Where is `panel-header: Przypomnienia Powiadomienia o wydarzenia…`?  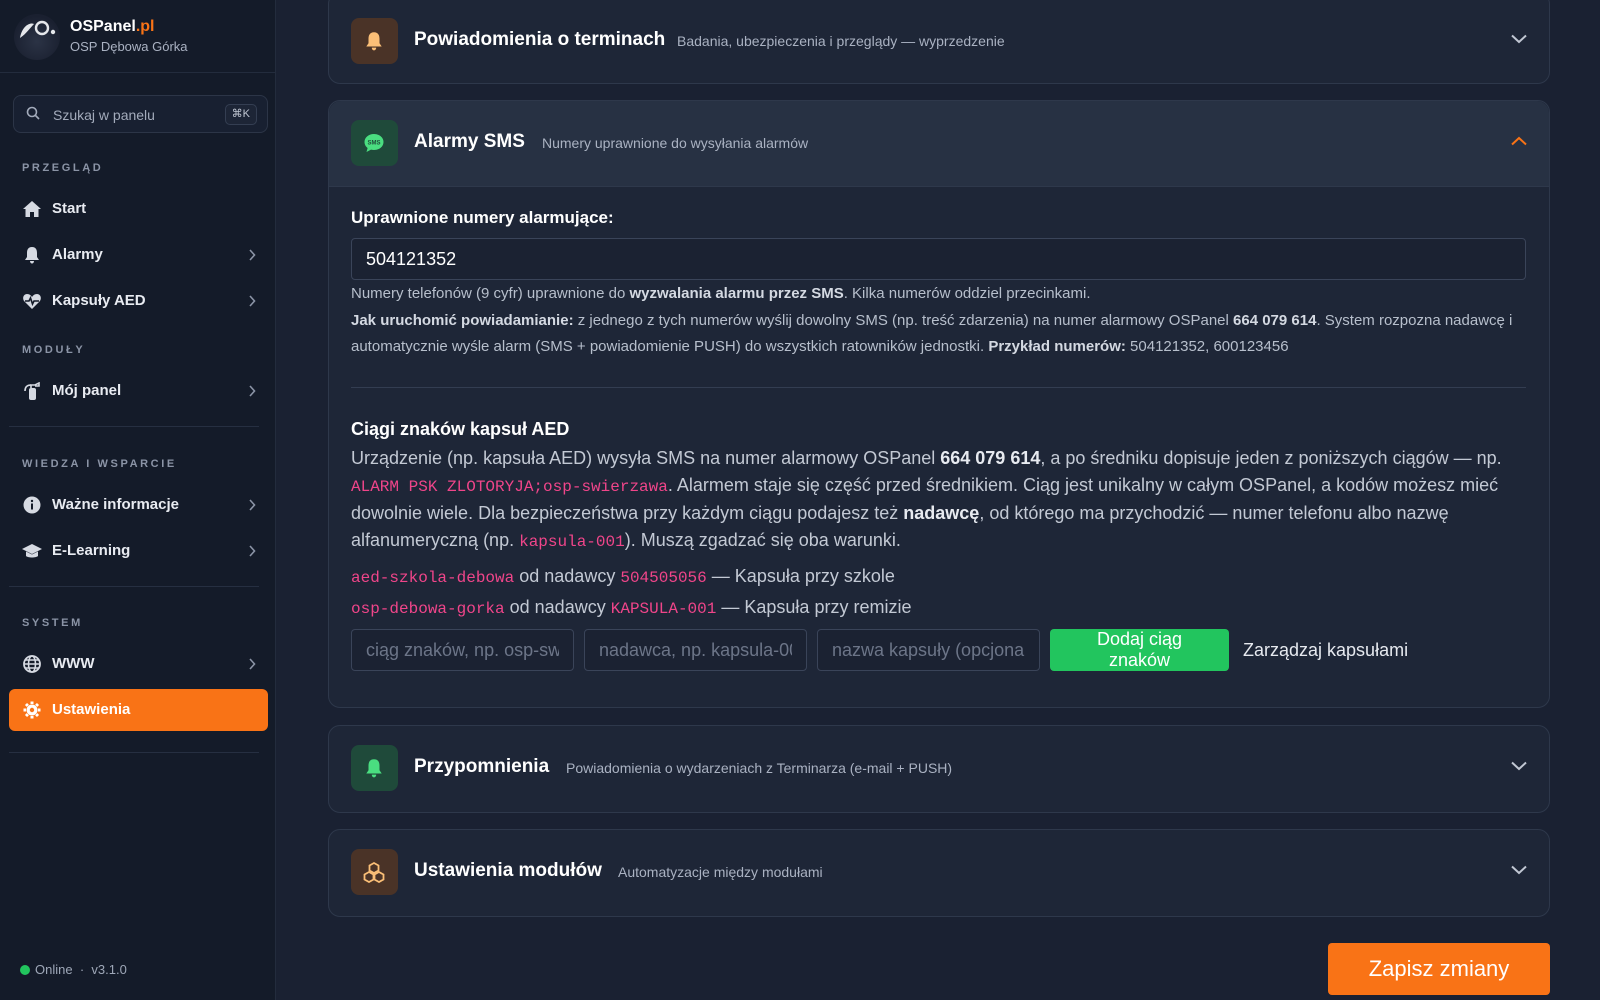 panel-header: Przypomnienia Powiadomienia o wydarzenia… is located at coordinates (939, 769).